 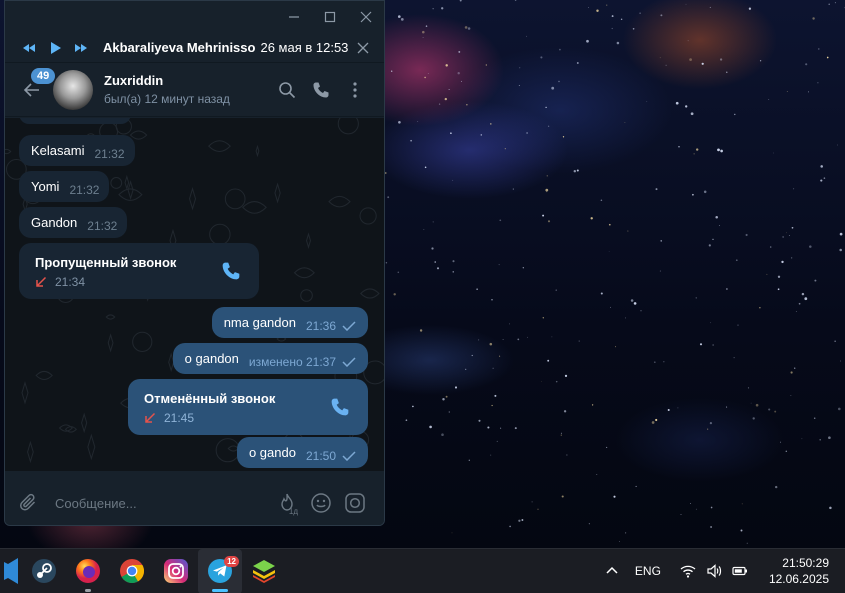 I want to click on cancelled-call-arrow-icon, so click(x=150, y=417).